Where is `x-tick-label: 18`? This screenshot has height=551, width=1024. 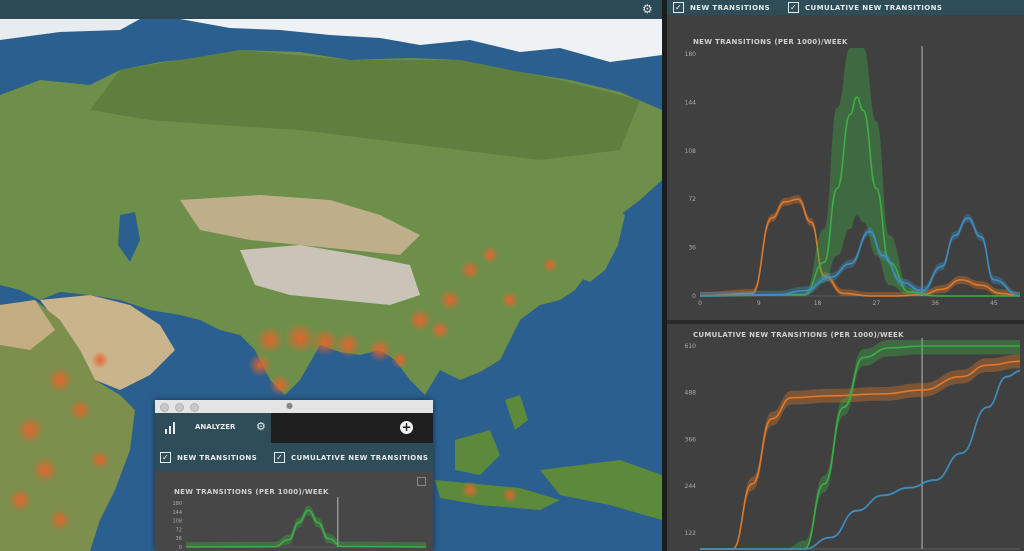
x-tick-label: 18 is located at coordinates (818, 303).